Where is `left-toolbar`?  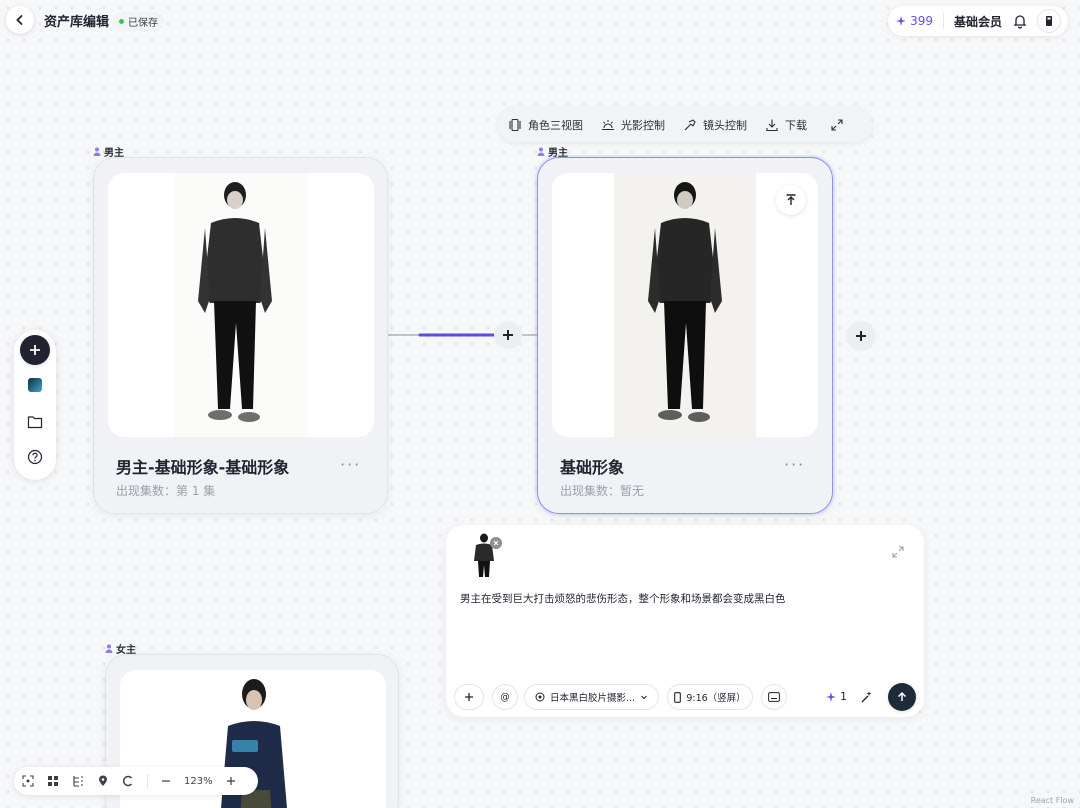
left-toolbar is located at coordinates (35, 405).